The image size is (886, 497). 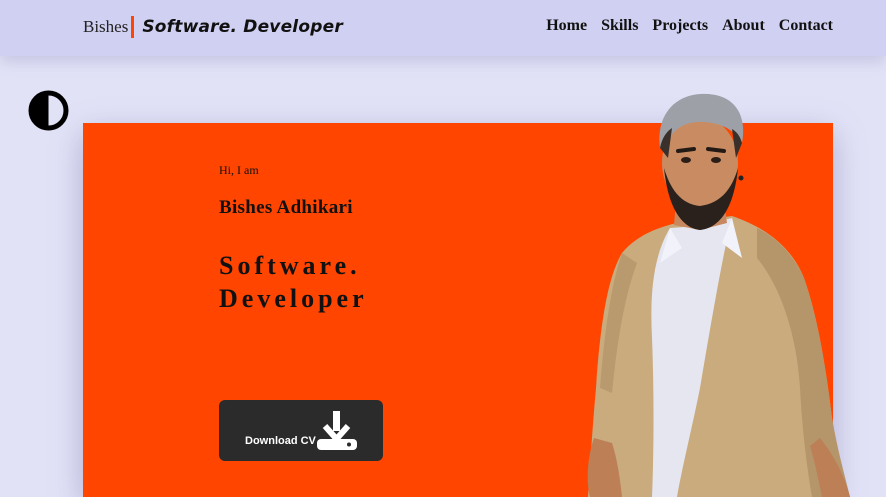 I want to click on nav-link-projects: Projects, so click(x=680, y=26).